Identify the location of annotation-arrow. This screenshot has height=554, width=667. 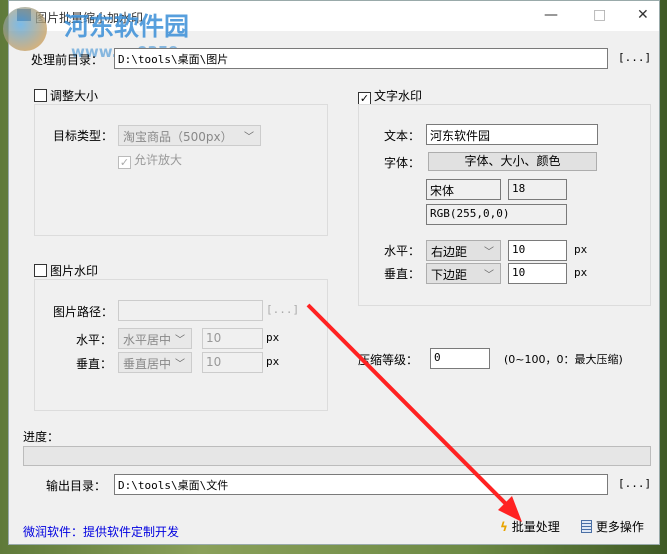
(414, 412).